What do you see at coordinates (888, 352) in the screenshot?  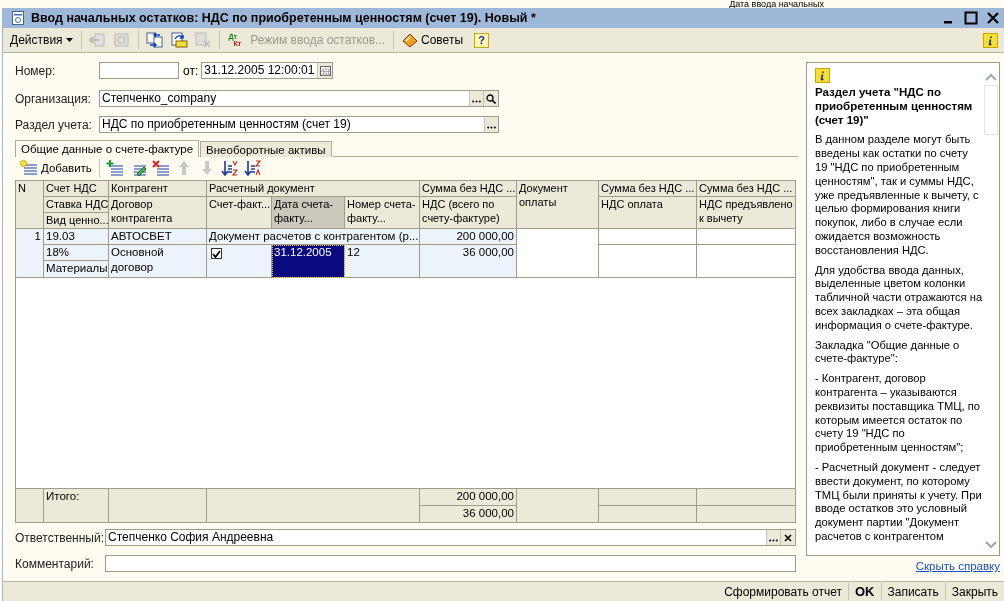 I see `help-paragraph: Закладка "Общие данные о счете-фактуре":` at bounding box center [888, 352].